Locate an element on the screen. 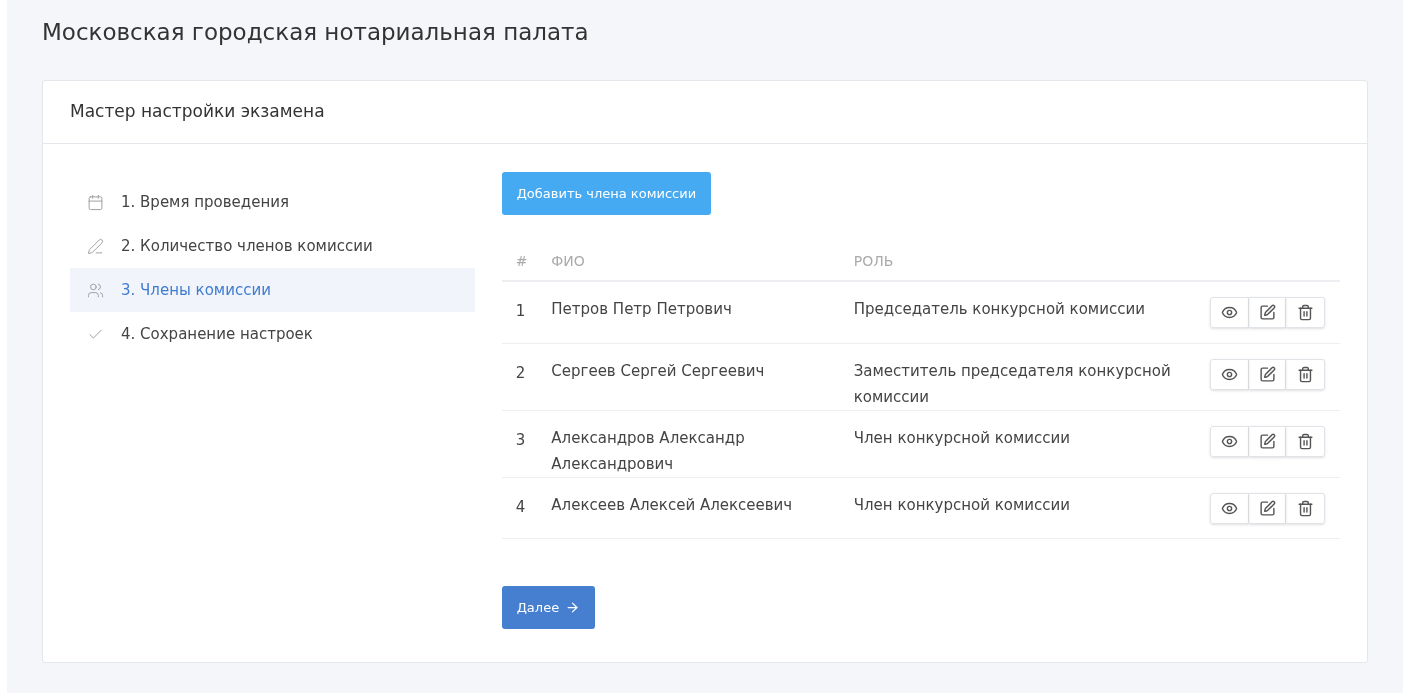 The height and width of the screenshot is (693, 1410). eye-icon is located at coordinates (1230, 312).